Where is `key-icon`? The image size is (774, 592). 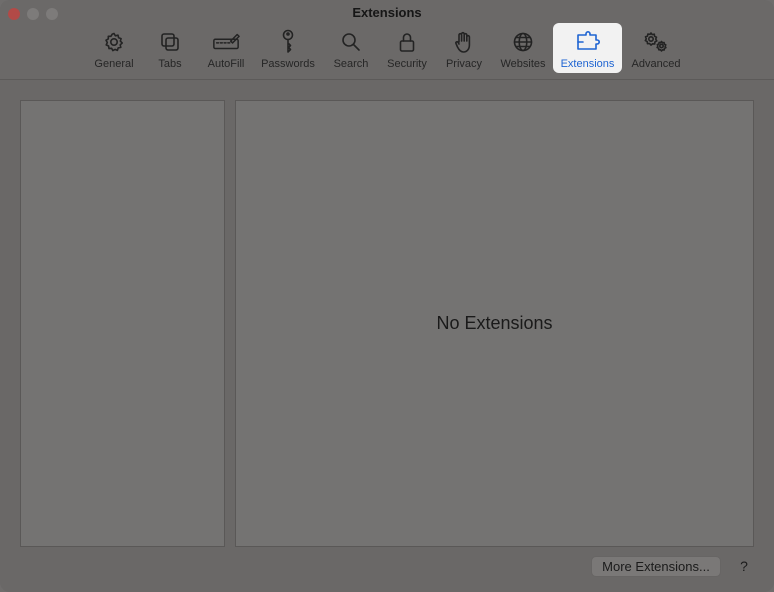
key-icon is located at coordinates (288, 41).